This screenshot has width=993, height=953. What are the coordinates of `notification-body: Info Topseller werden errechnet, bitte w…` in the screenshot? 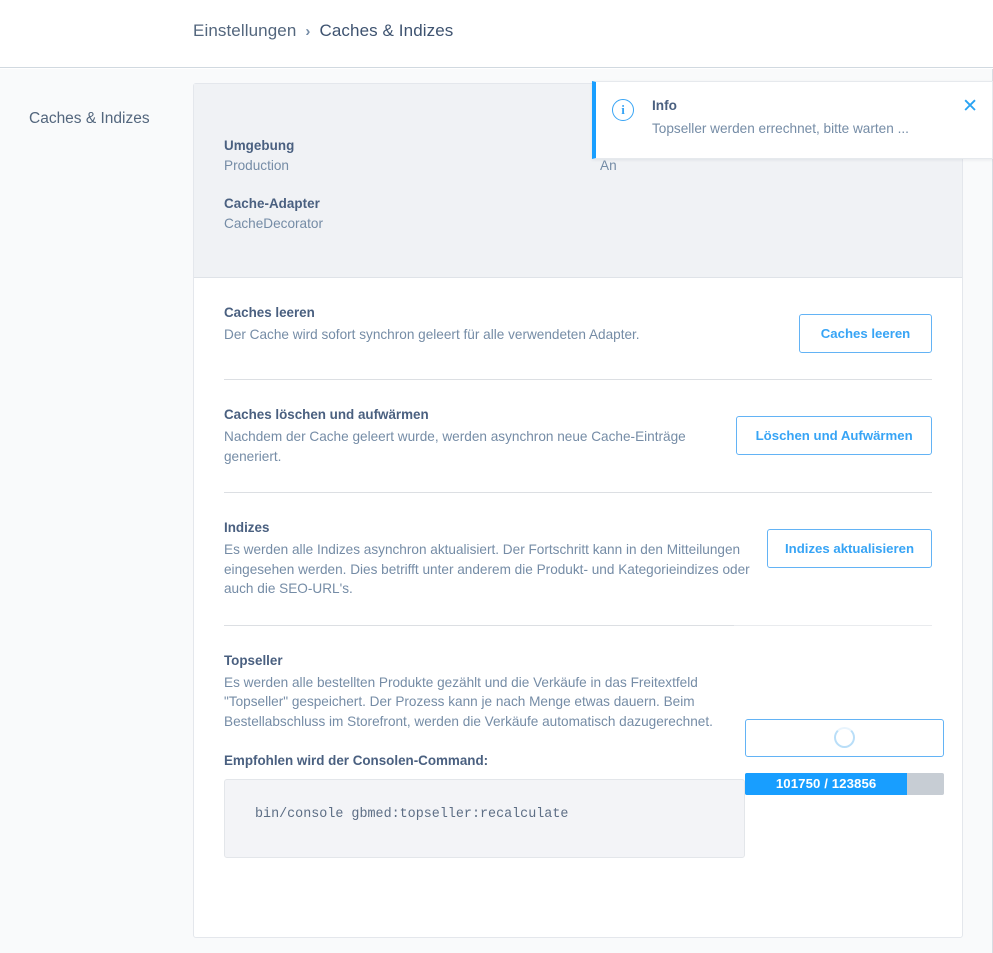 It's located at (780, 128).